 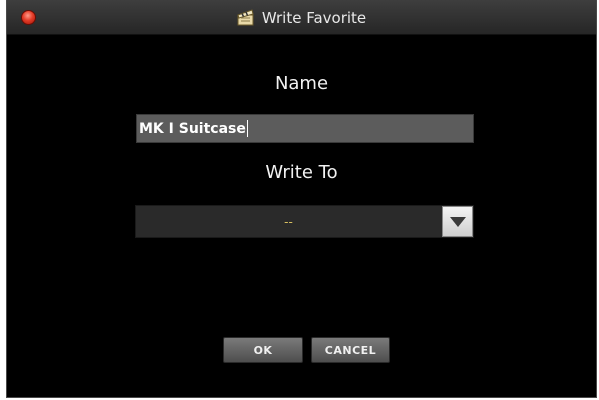 What do you see at coordinates (305, 128) in the screenshot?
I see `name-input: MK I Suitcase` at bounding box center [305, 128].